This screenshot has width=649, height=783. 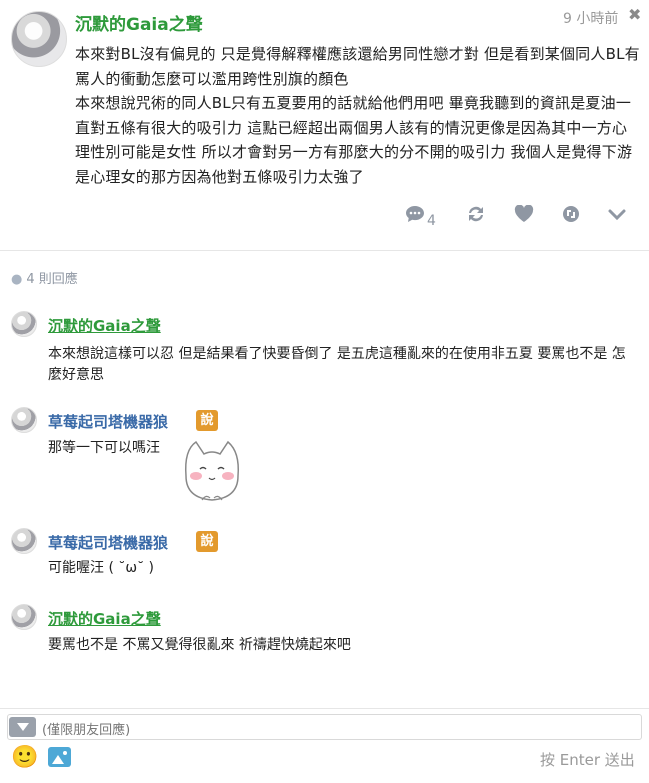 I want to click on reply-count-label: 4 則回應, so click(x=52, y=279).